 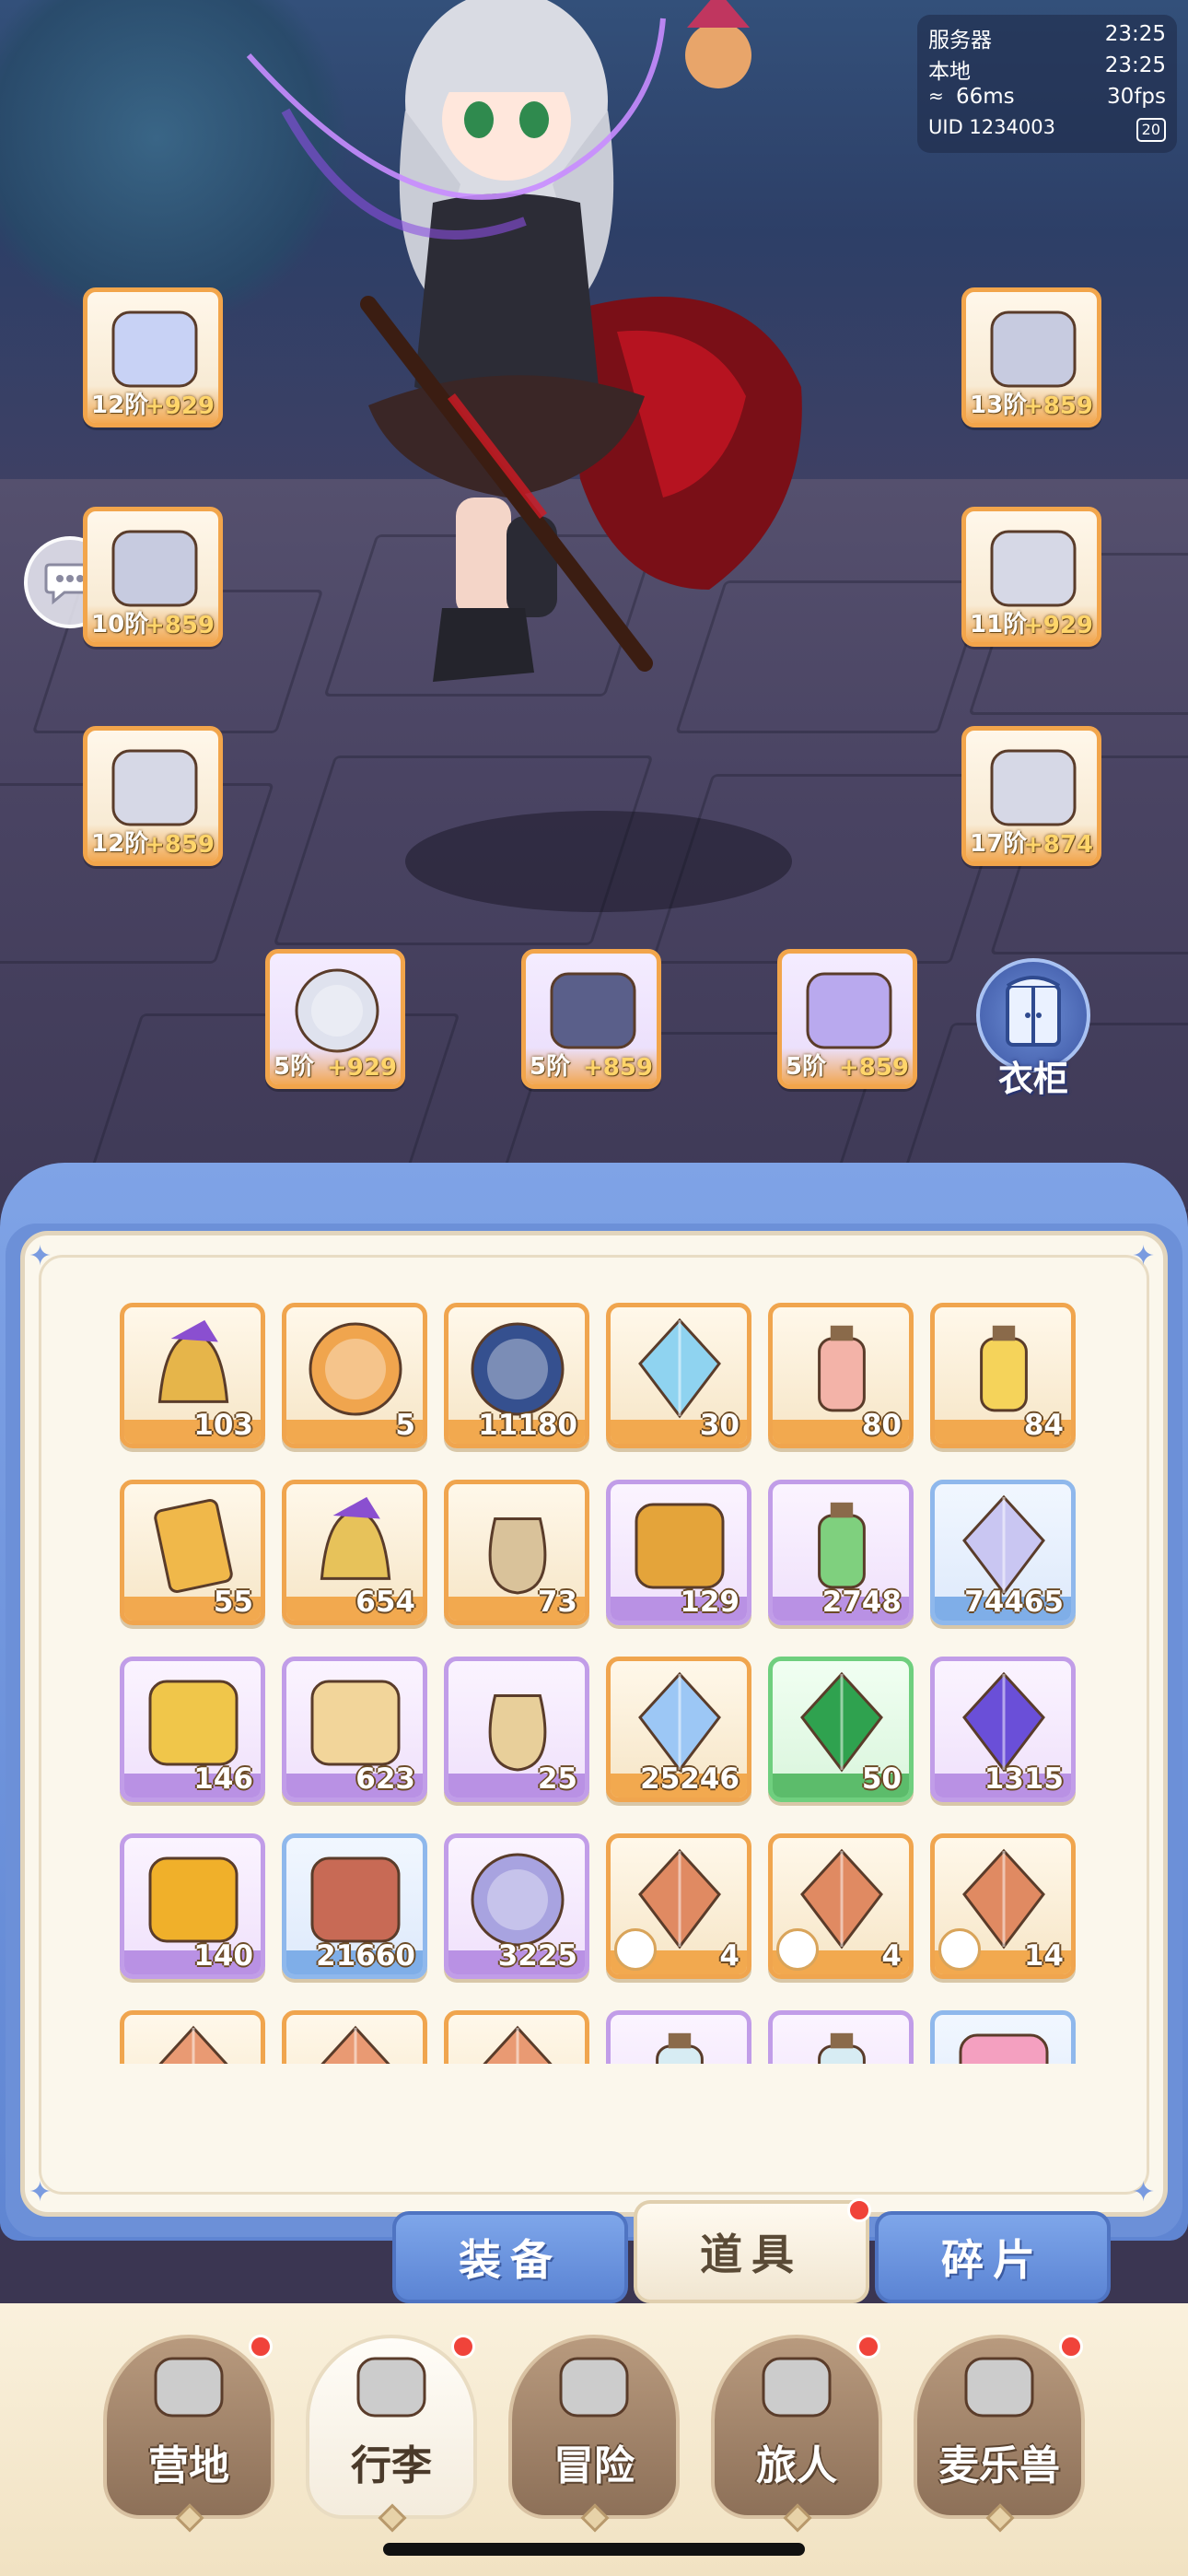 What do you see at coordinates (337, 1011) in the screenshot?
I see `ring-icon` at bounding box center [337, 1011].